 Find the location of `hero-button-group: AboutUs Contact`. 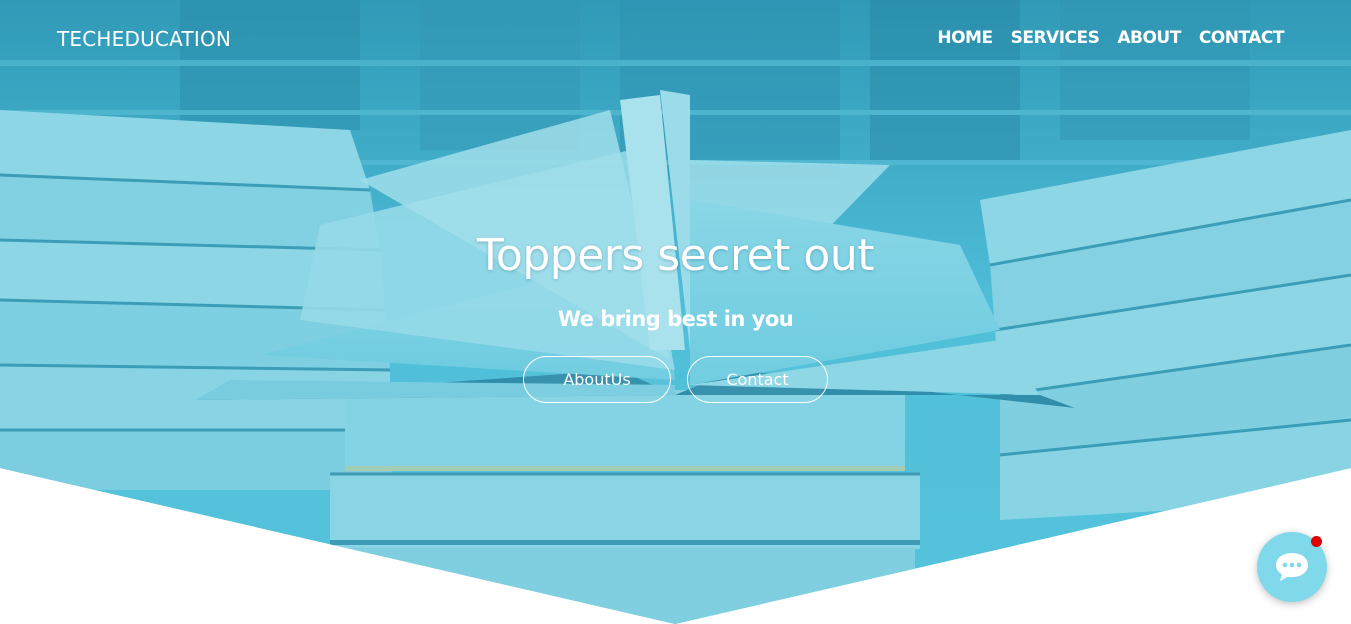

hero-button-group: AboutUs Contact is located at coordinates (675, 379).